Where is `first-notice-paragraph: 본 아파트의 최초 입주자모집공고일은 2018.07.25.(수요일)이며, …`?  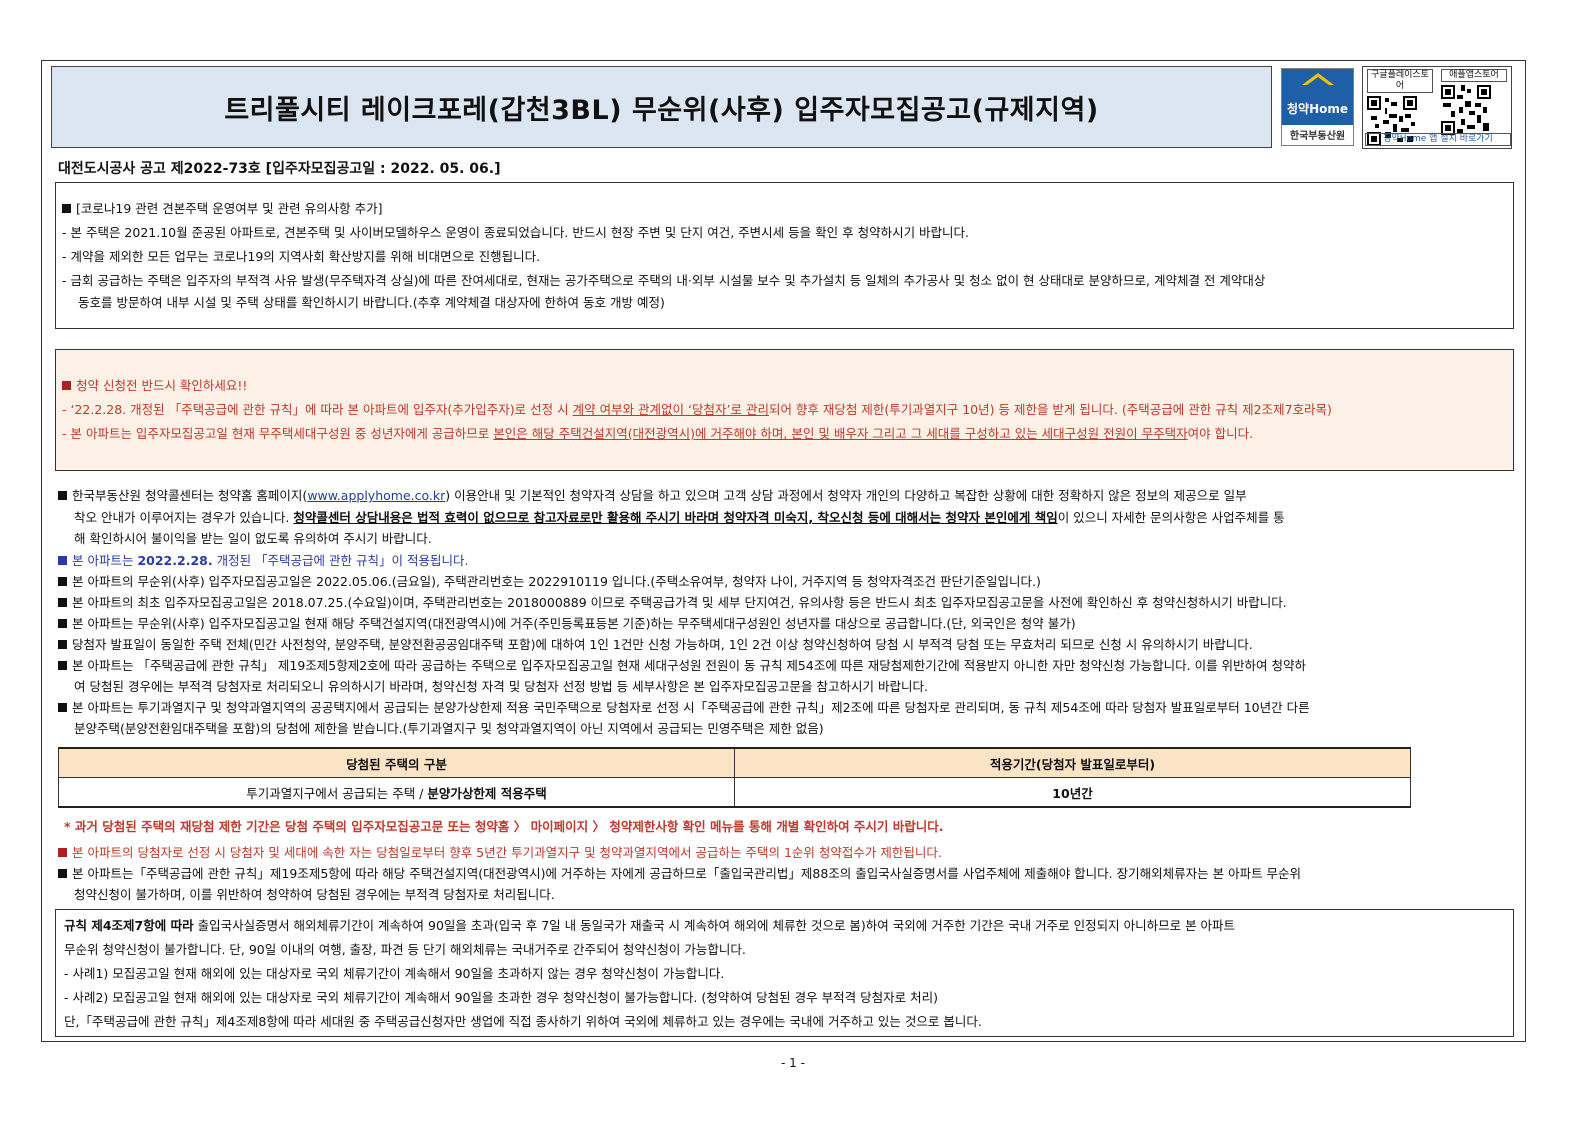
first-notice-paragraph: 본 아파트의 최초 입주자모집공고일은 2018.07.25.(수요일)이며, … is located at coordinates (679, 602).